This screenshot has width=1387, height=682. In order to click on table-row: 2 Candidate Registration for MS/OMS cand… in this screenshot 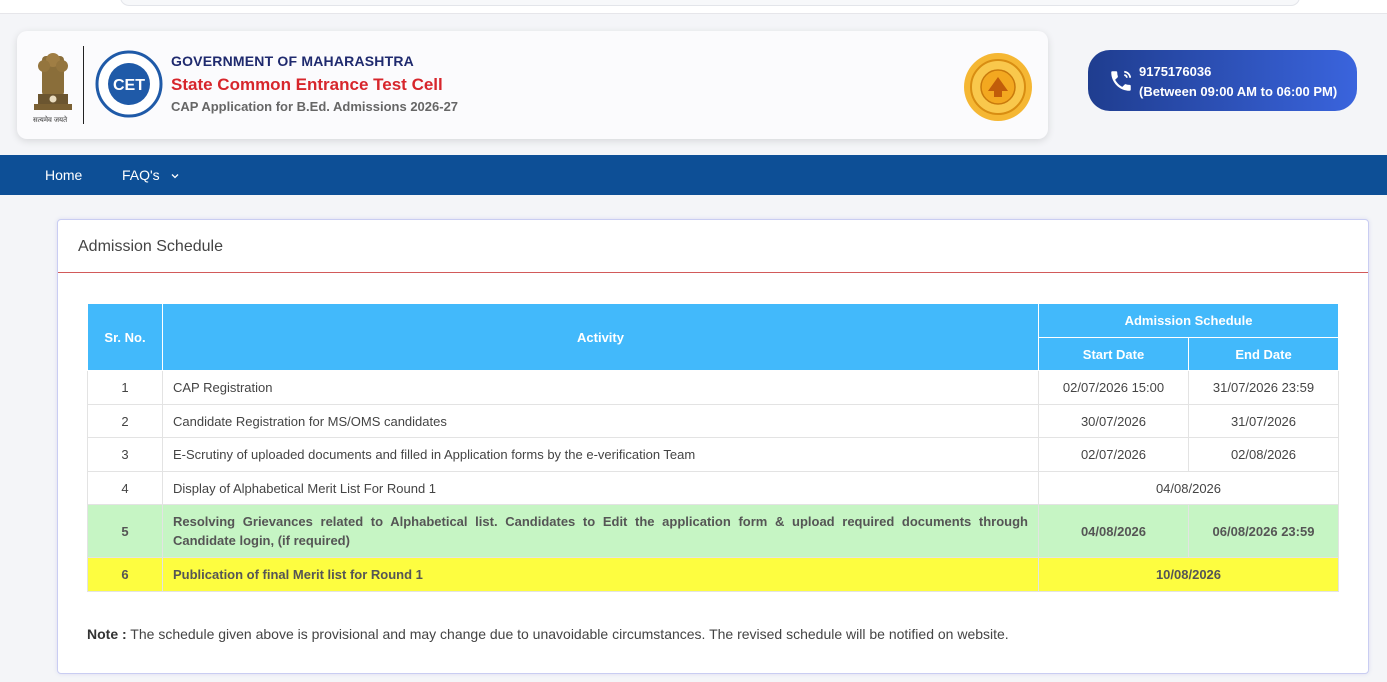, I will do `click(713, 421)`.